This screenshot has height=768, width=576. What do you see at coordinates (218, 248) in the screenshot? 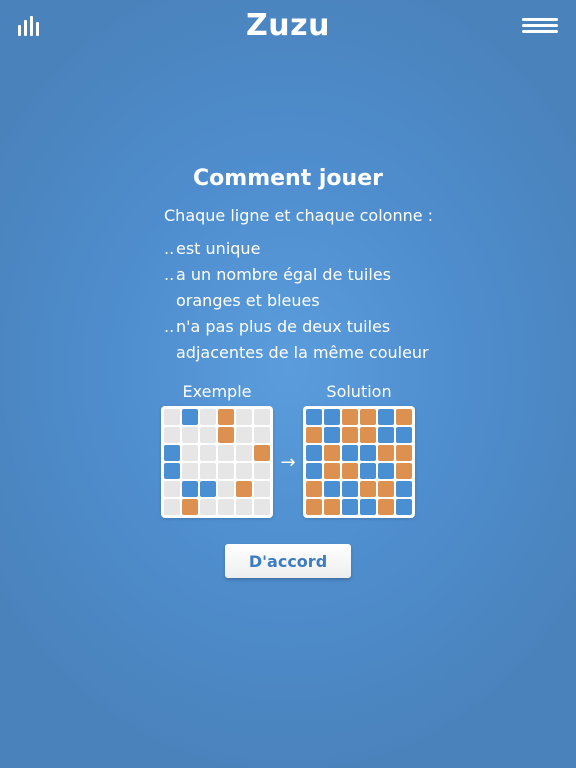
I see `rule-text: est unique` at bounding box center [218, 248].